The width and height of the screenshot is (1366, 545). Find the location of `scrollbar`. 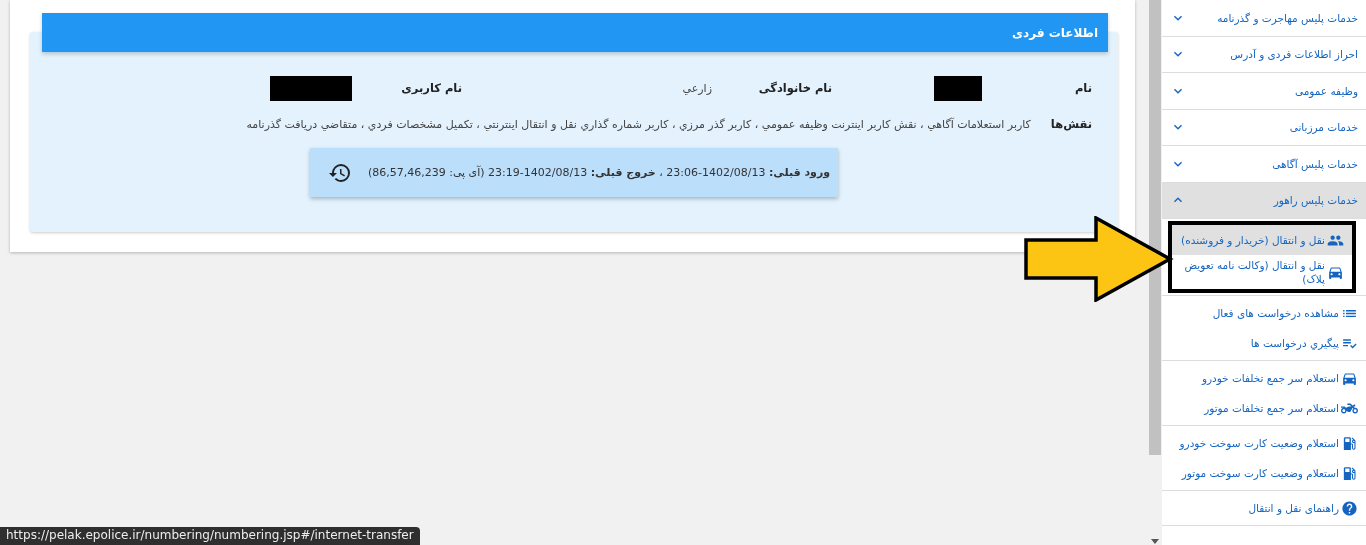

scrollbar is located at coordinates (1155, 272).